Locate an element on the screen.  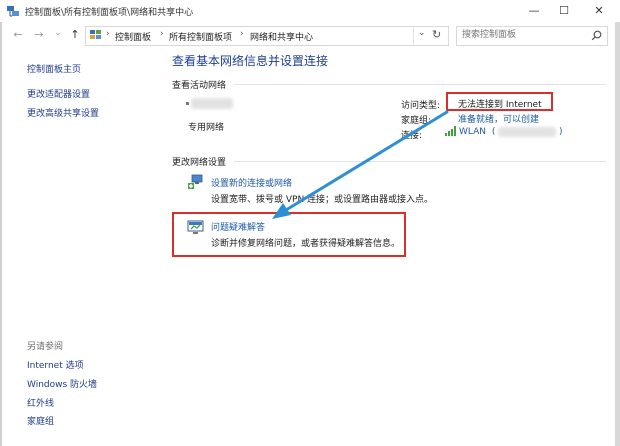
access-type-label: 访问类型: is located at coordinates (421, 106).